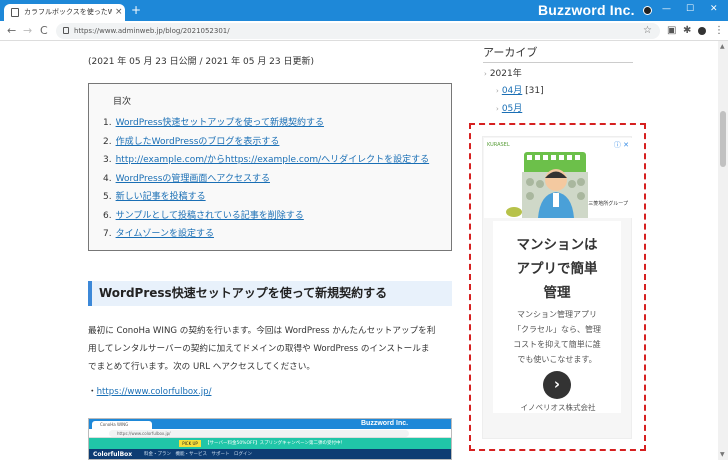  What do you see at coordinates (702, 31) in the screenshot?
I see `profile-icon` at bounding box center [702, 31].